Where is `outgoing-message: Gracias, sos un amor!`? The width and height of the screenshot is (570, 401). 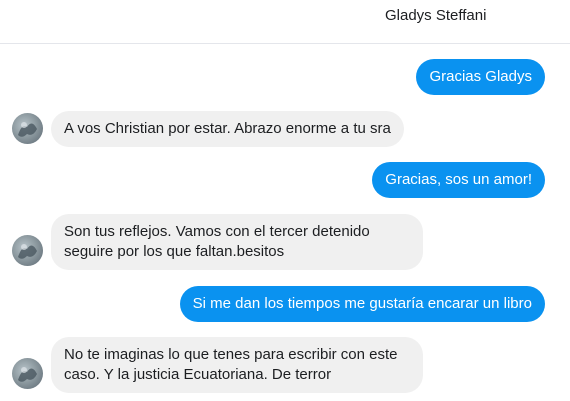
outgoing-message: Gracias, sos un amor! is located at coordinates (458, 180).